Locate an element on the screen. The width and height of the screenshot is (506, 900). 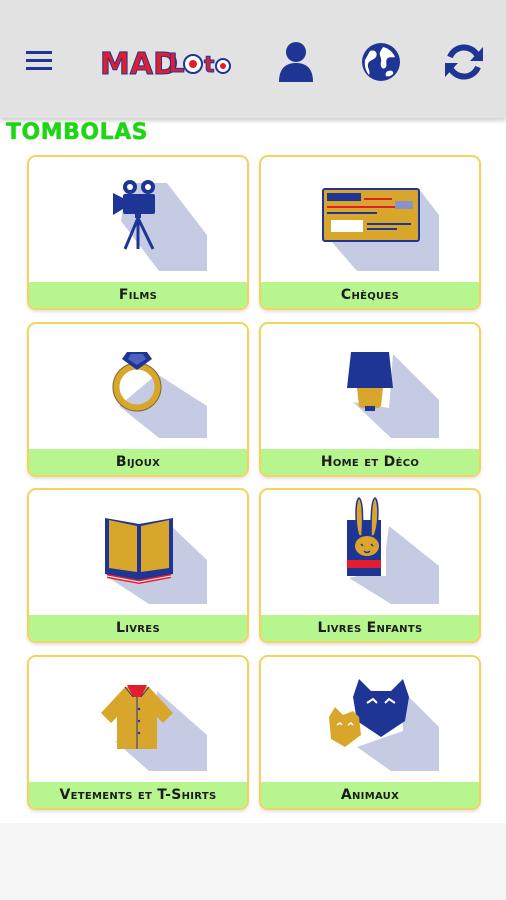
svg-text: t is located at coordinates (209, 65).